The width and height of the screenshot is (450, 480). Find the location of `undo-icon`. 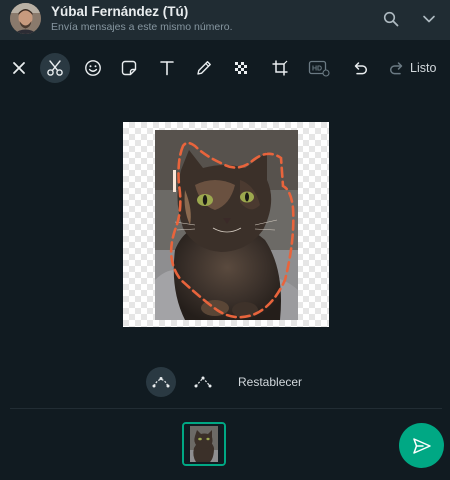

undo-icon is located at coordinates (360, 68).